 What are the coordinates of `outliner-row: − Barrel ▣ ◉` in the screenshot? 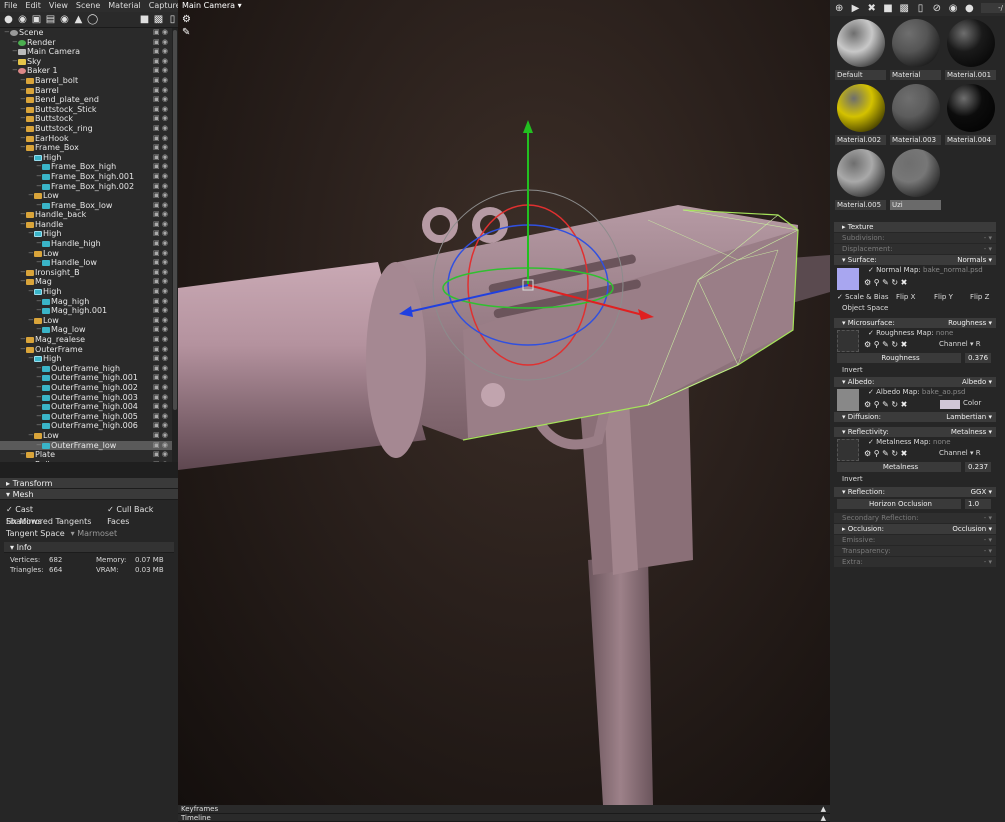 It's located at (86, 91).